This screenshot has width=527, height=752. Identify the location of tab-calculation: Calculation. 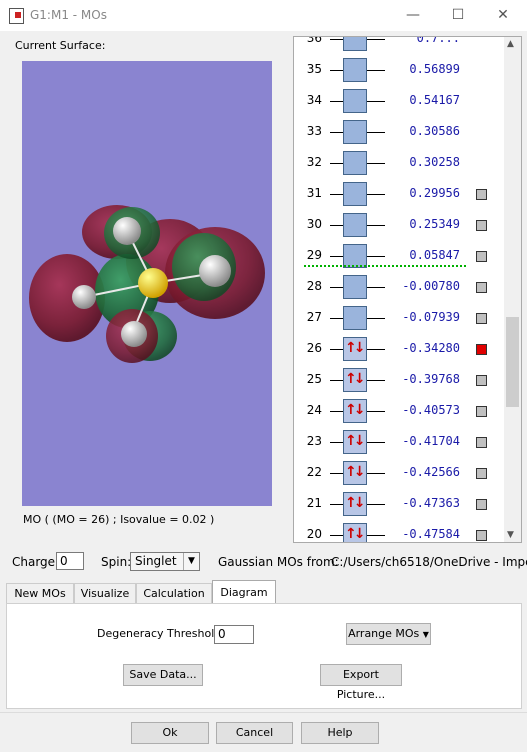
(174, 593).